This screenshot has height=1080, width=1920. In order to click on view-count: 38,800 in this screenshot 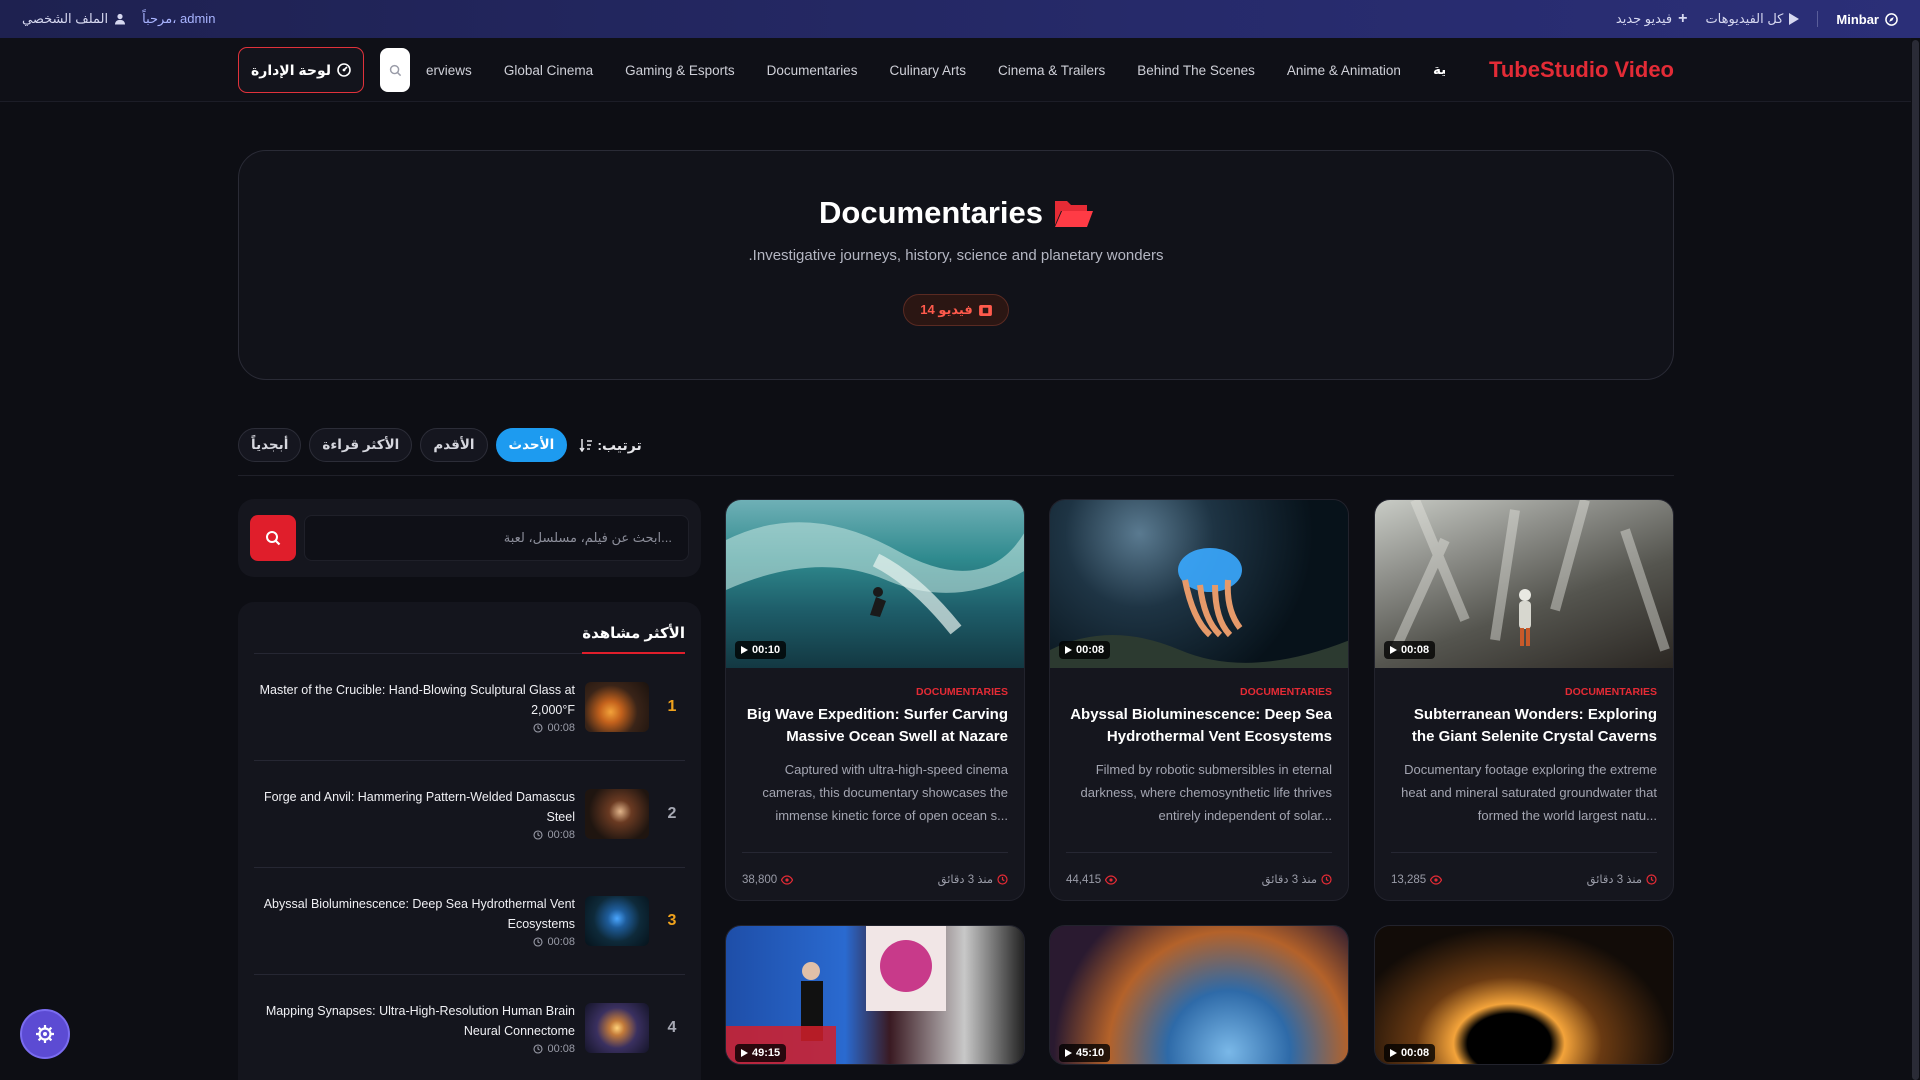, I will do `click(768, 880)`.